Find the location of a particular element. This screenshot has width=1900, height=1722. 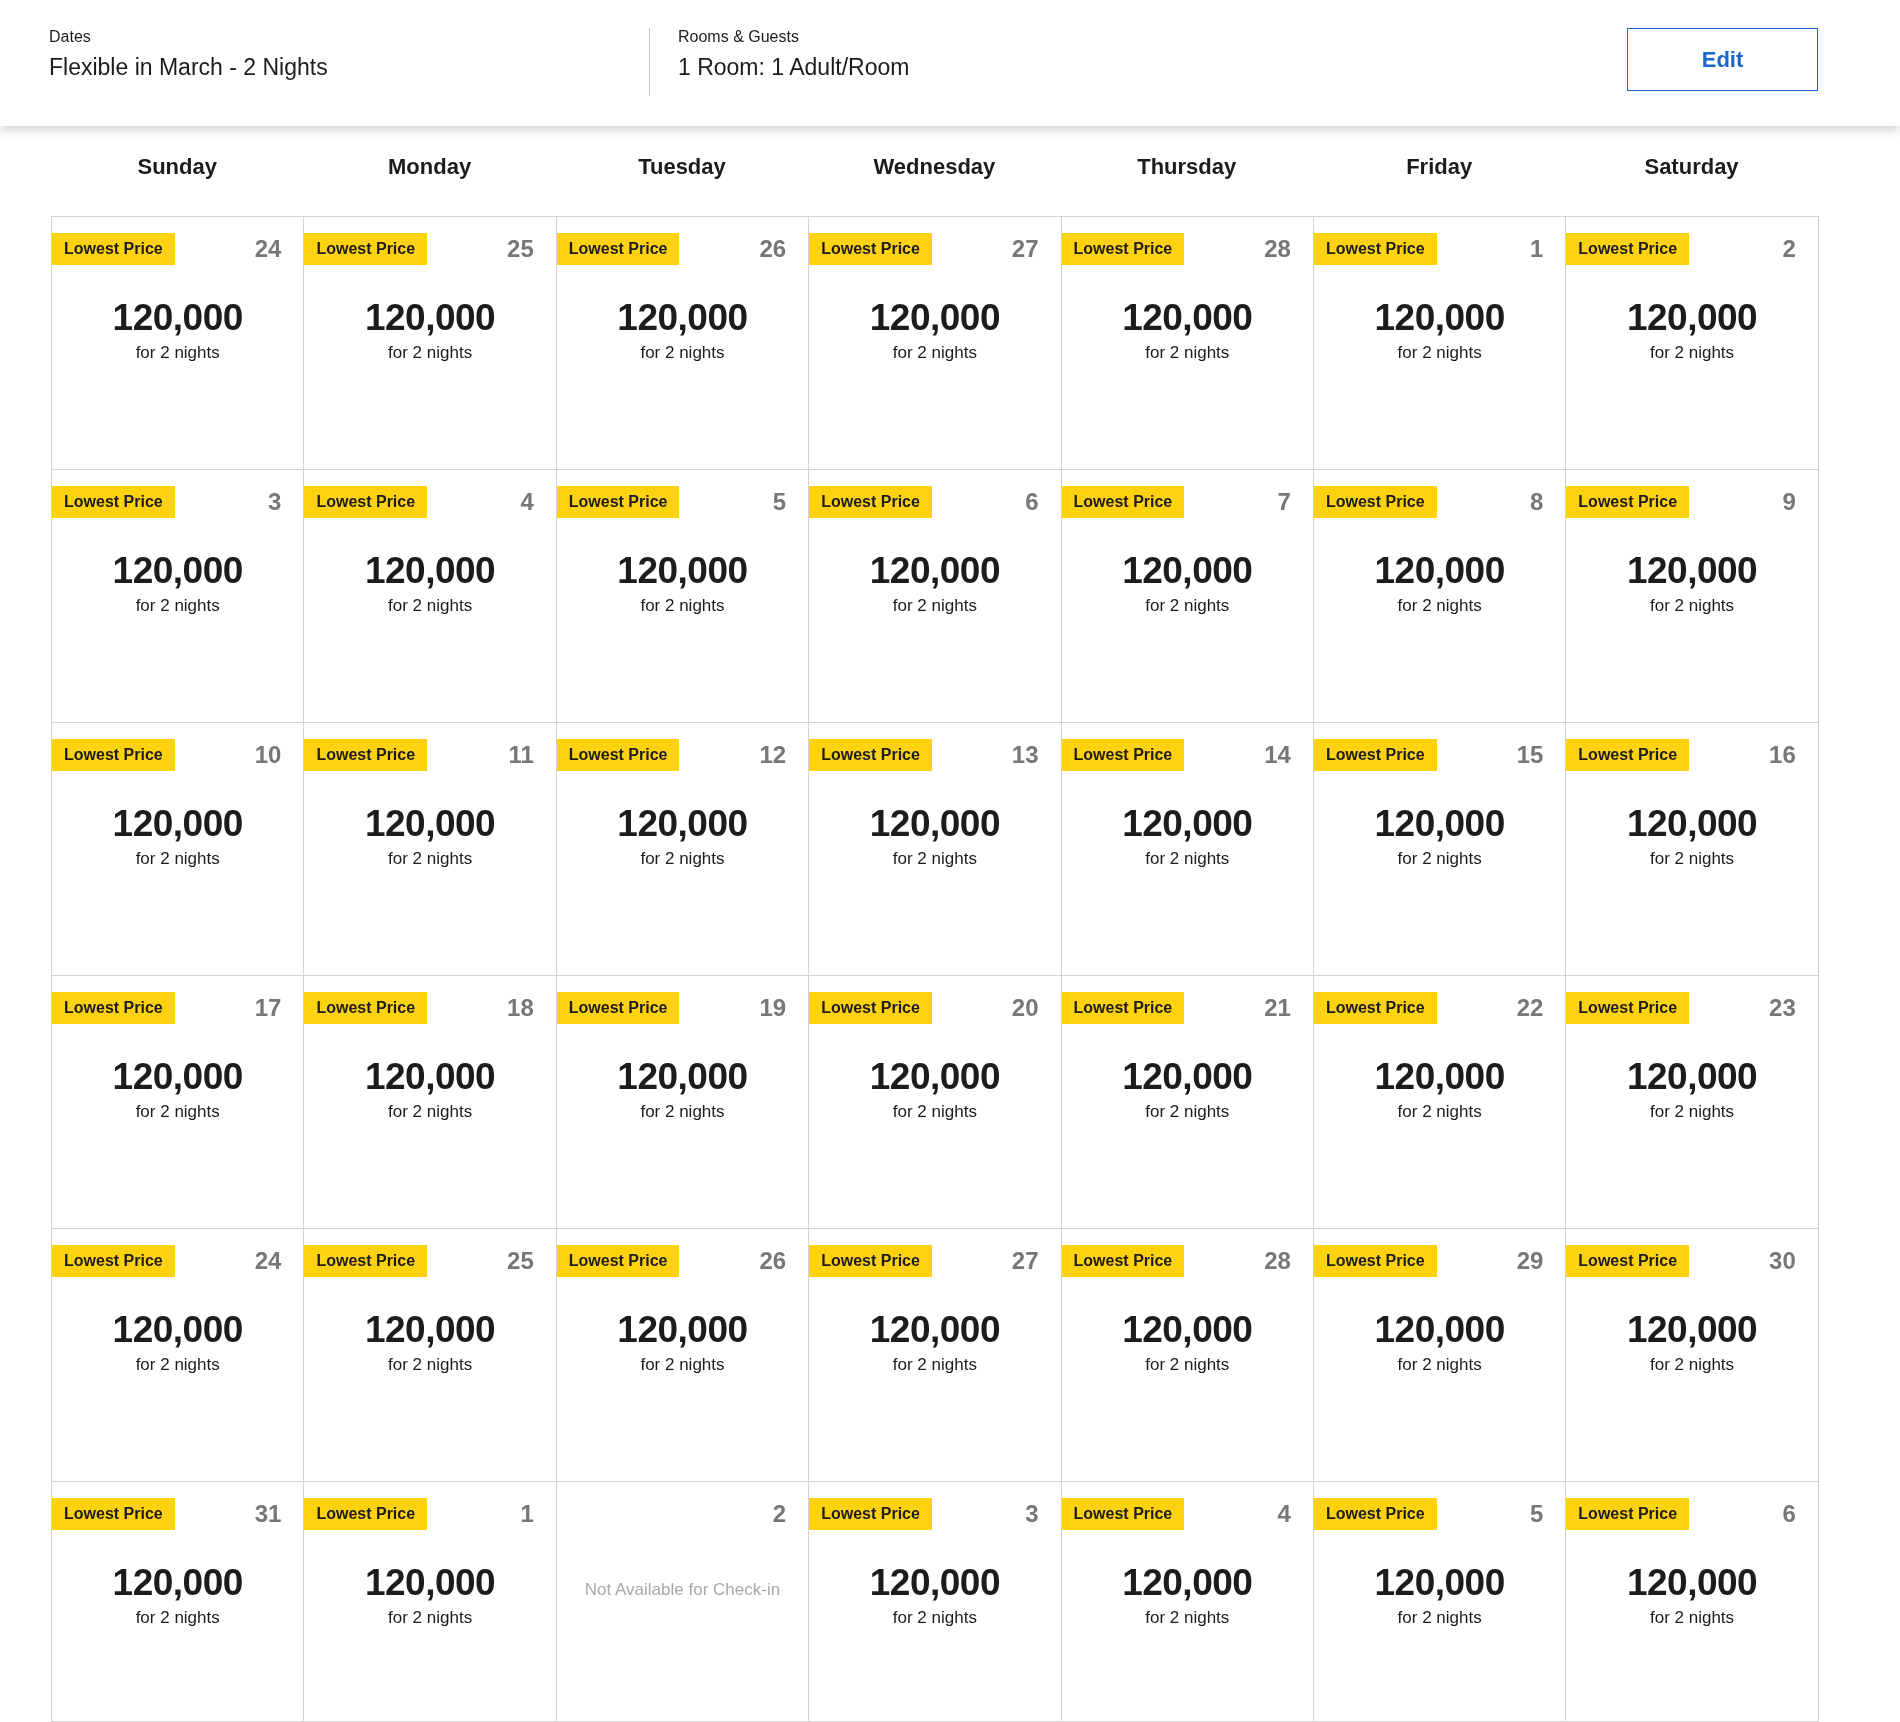

weekday-header: Thursday is located at coordinates (1187, 167).